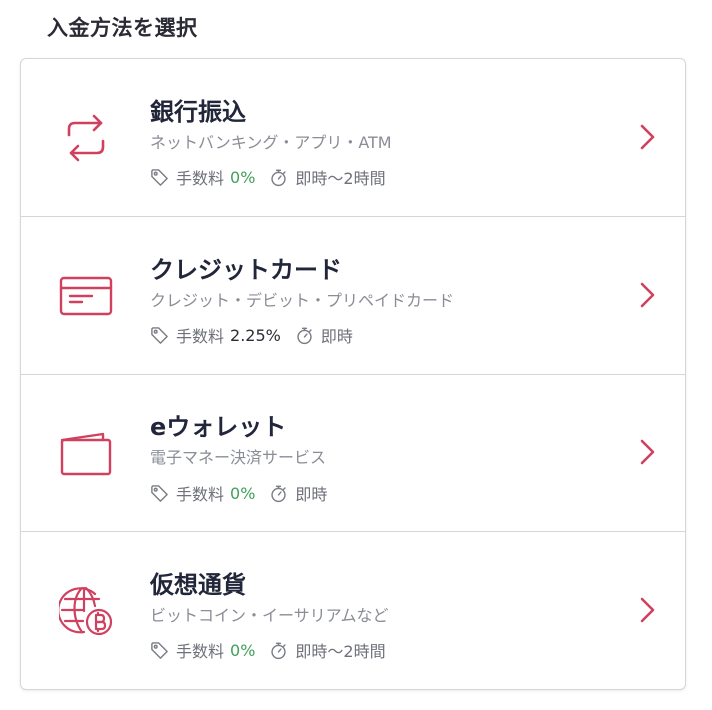 The height and width of the screenshot is (710, 712). Describe the element at coordinates (86, 453) in the screenshot. I see `wallet-icon` at that location.